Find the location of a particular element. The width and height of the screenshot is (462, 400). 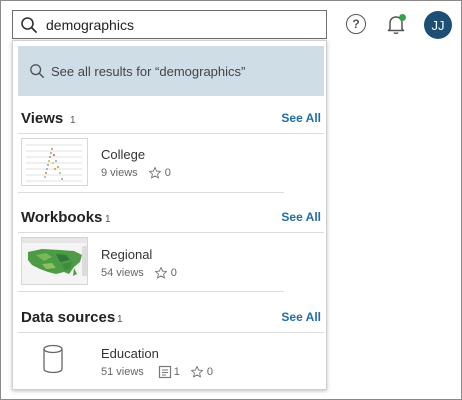

result-item-college: College 9 views 0 is located at coordinates (170, 164).